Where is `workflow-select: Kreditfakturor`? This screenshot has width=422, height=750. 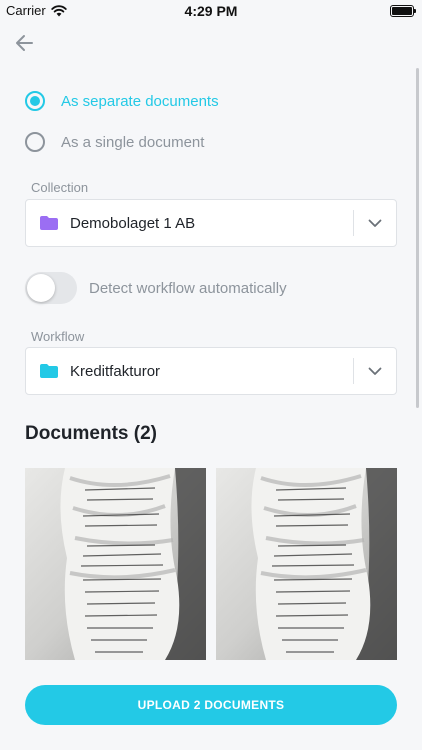 workflow-select: Kreditfakturor is located at coordinates (211, 371).